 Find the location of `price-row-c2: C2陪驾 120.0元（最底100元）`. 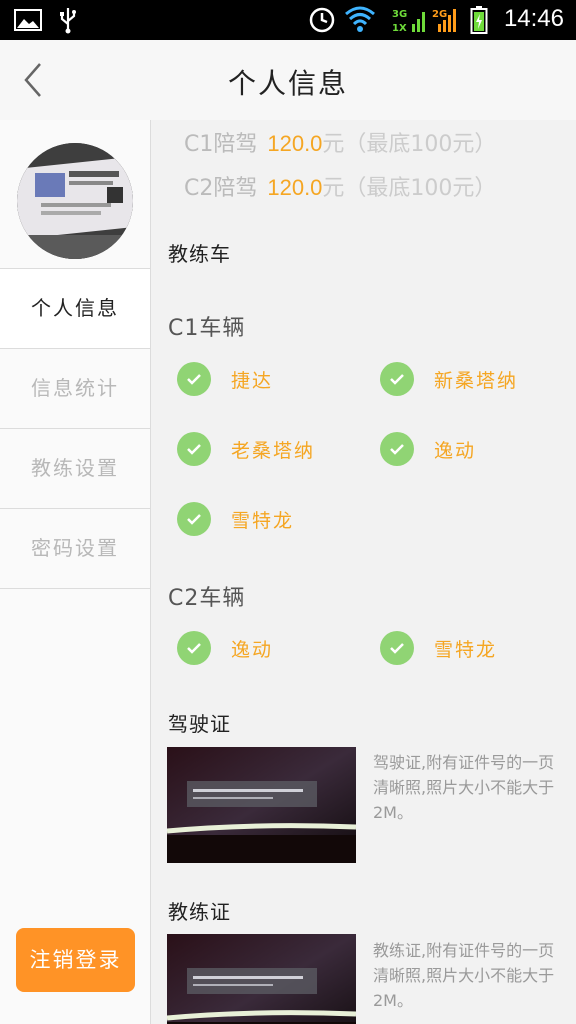

price-row-c2: C2陪驾 120.0元（最底100元） is located at coordinates (340, 186).